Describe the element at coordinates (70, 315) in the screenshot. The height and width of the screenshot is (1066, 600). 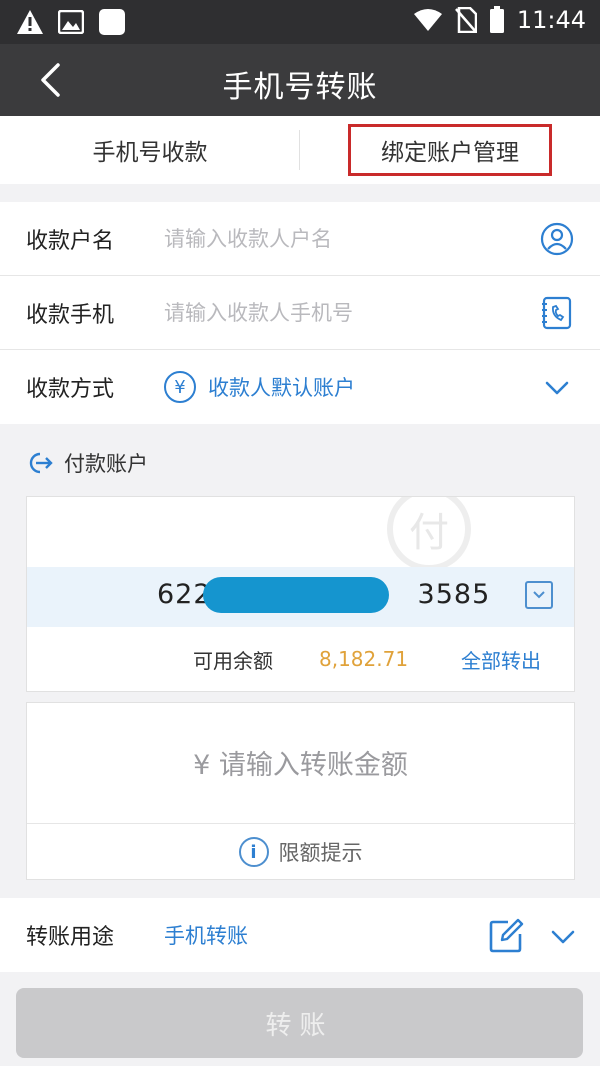
I see `payee-phone-label: 收款手机` at that location.